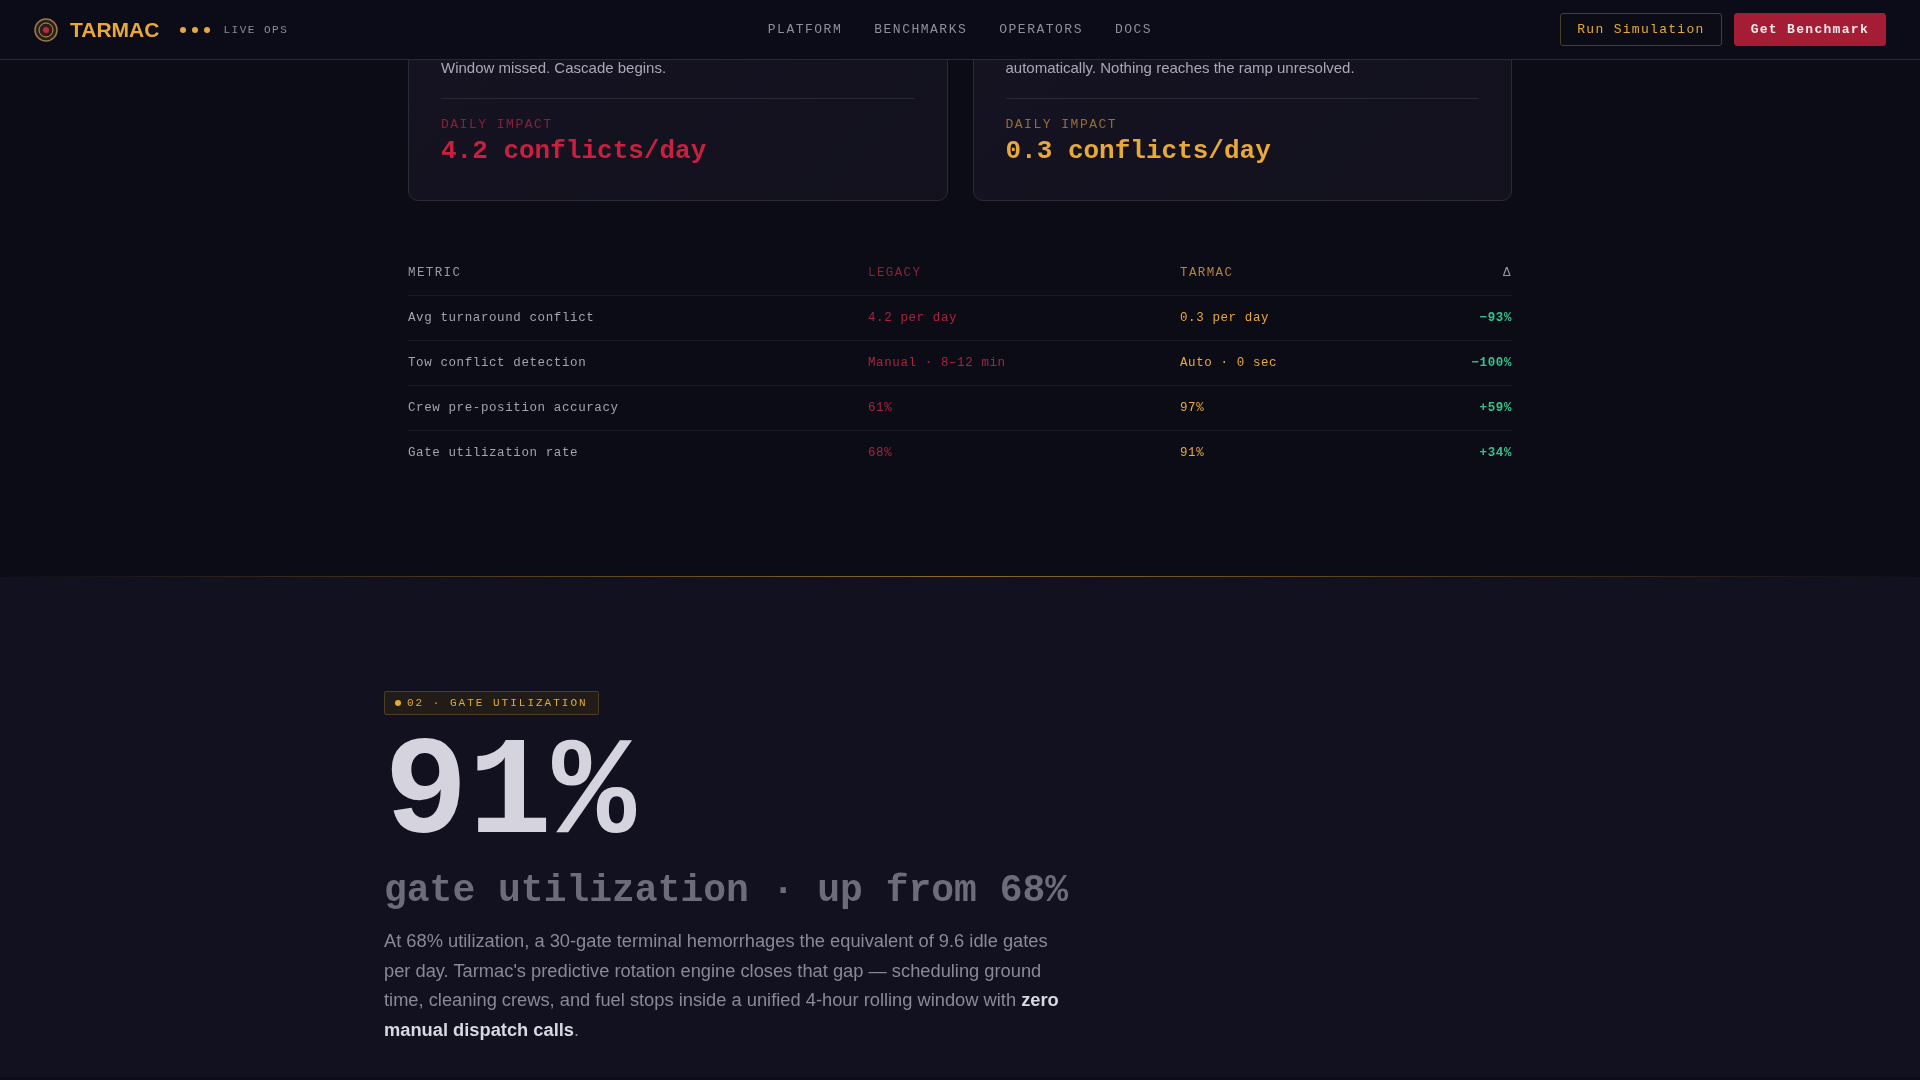  I want to click on table-cell-text: Tow conflict detection, so click(498, 363).